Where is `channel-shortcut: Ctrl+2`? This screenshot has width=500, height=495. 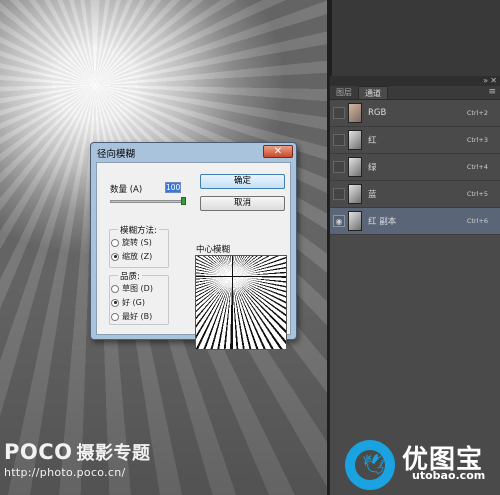
channel-shortcut: Ctrl+2 is located at coordinates (477, 113).